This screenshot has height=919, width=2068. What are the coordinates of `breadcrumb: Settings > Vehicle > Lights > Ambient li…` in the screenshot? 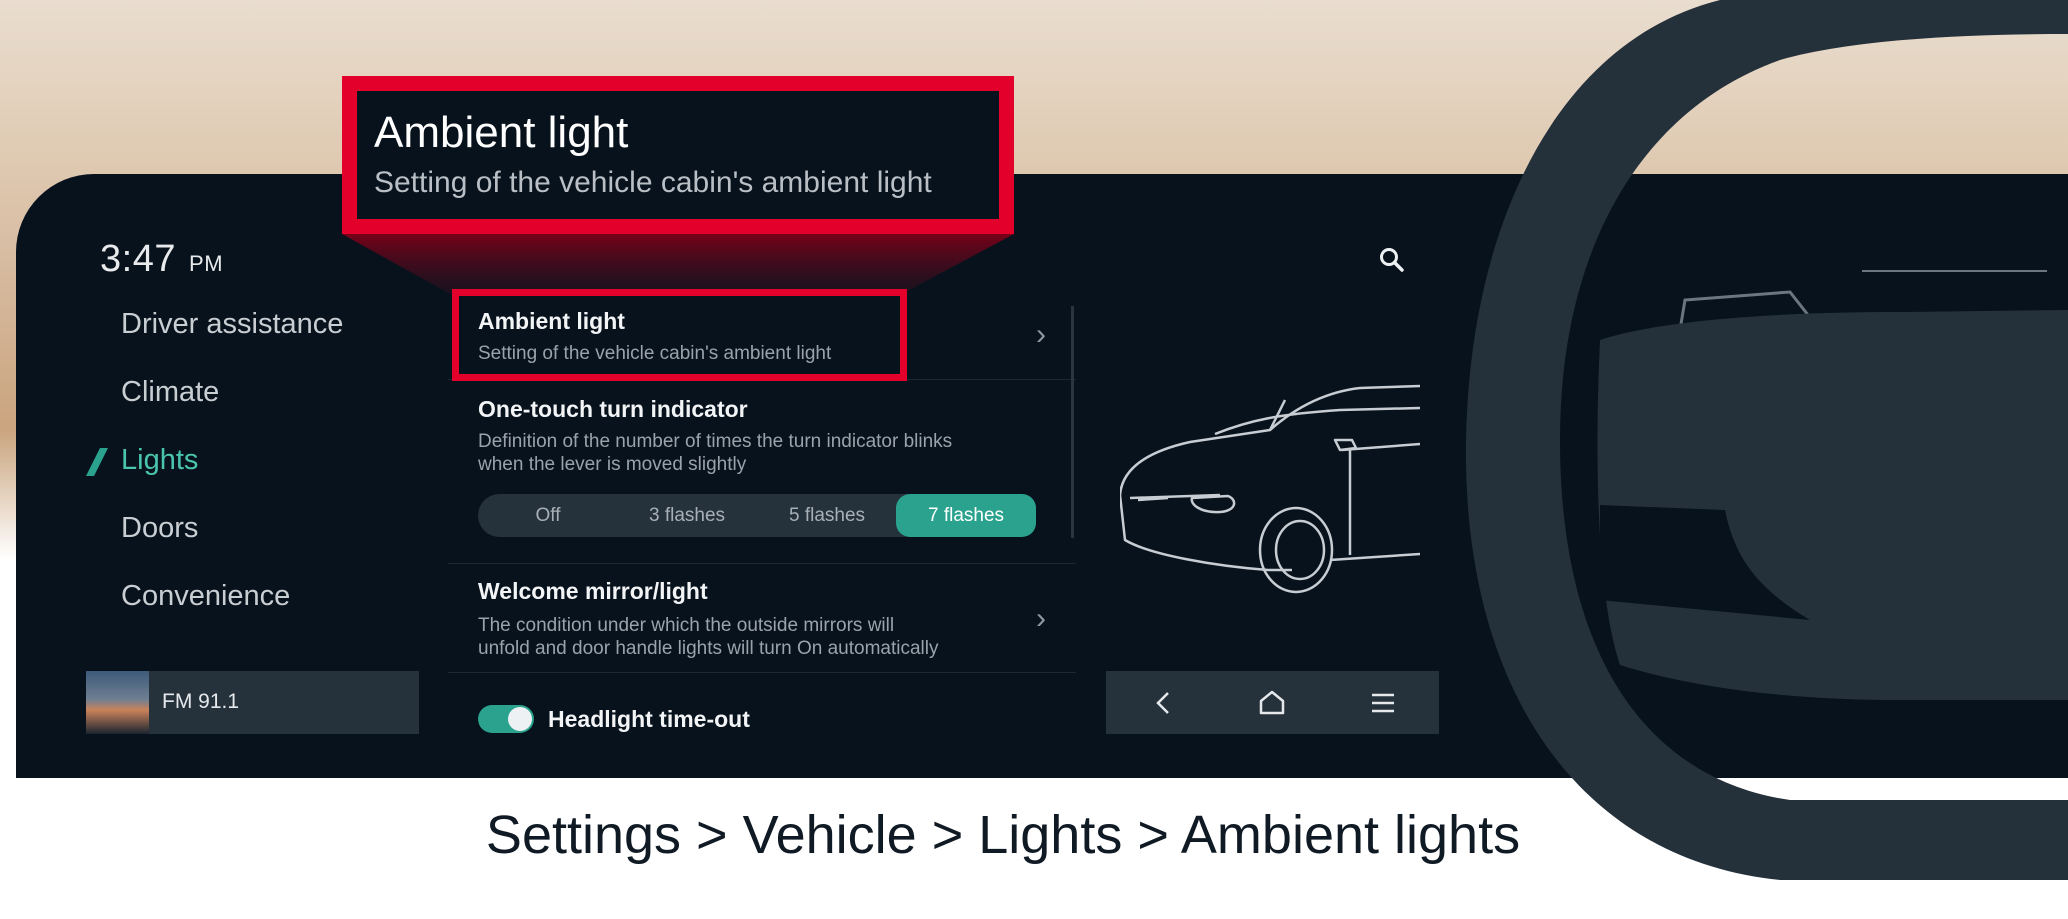 It's located at (1003, 835).